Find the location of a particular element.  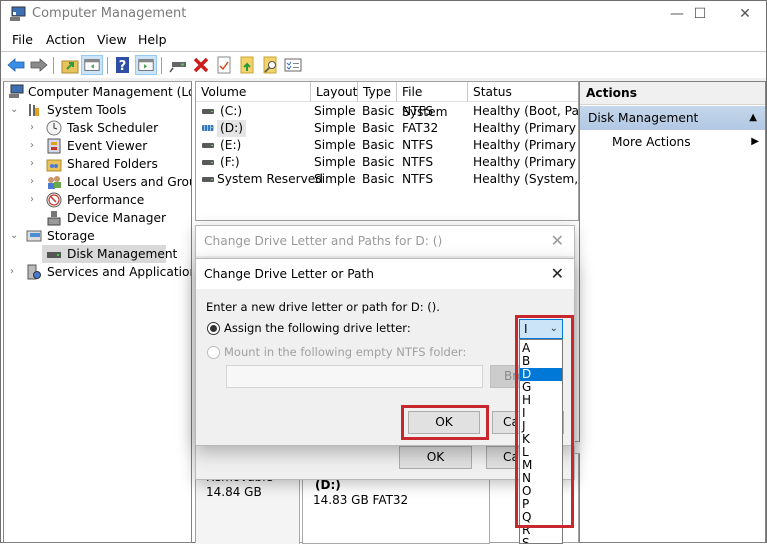

actions-section-disk-management: Disk Management ▲ is located at coordinates (672, 118).